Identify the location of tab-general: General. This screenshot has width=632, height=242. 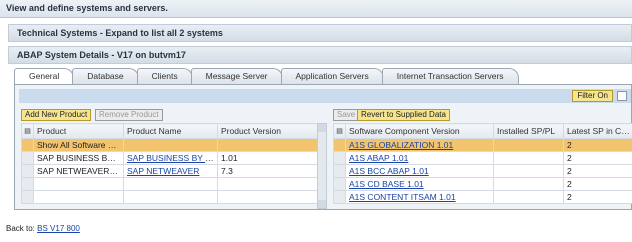
(44, 76).